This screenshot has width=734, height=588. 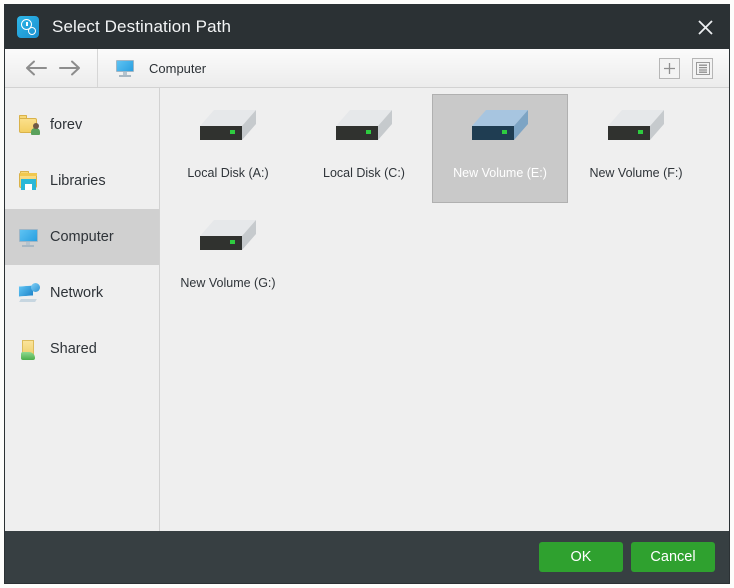 I want to click on drive-item: New Volume (F:), so click(x=636, y=148).